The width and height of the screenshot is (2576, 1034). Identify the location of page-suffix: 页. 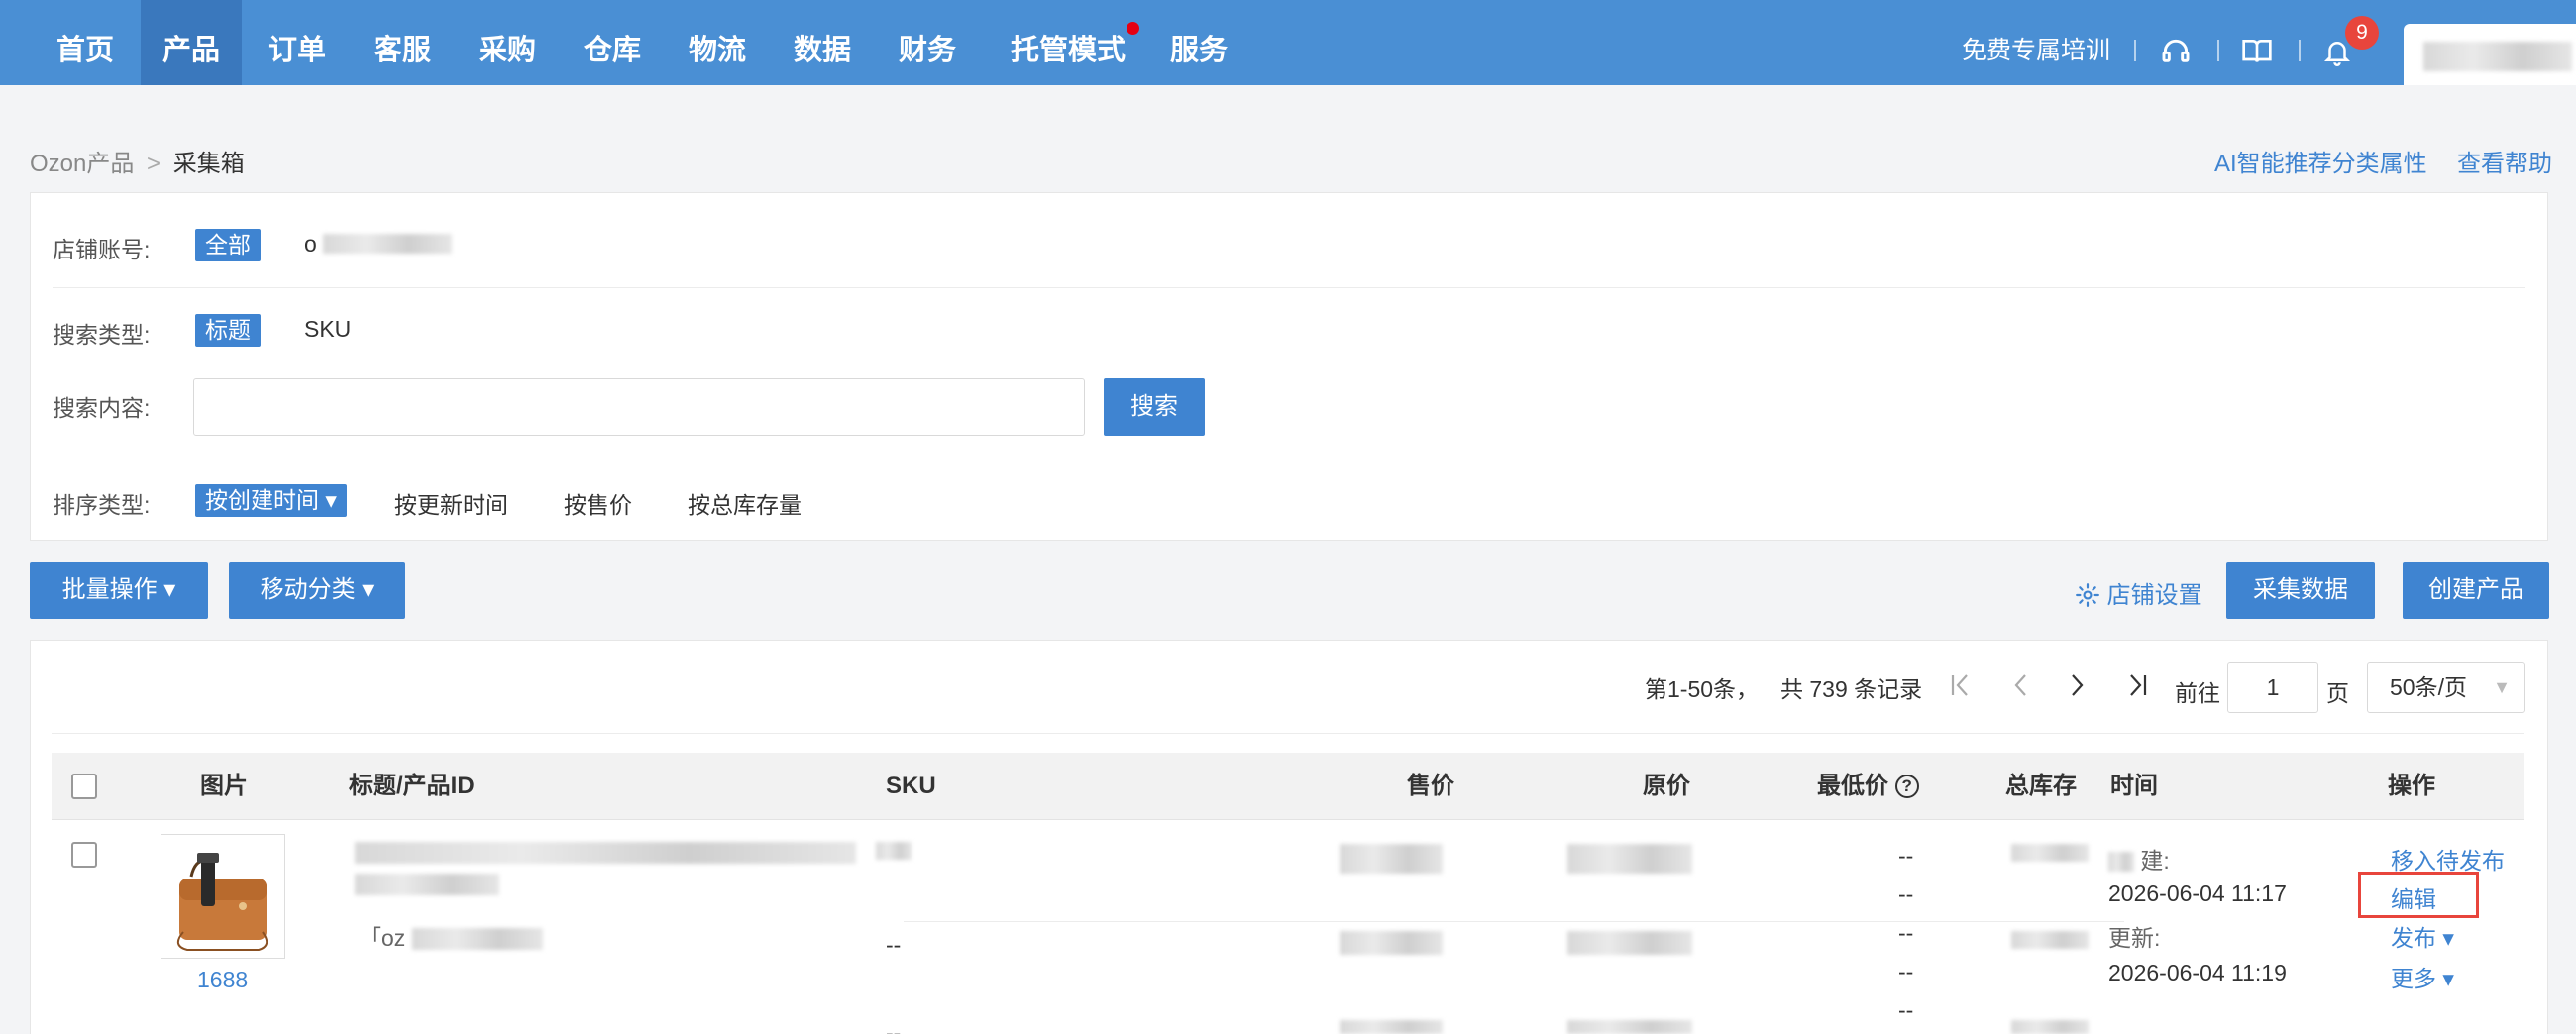
(2338, 693).